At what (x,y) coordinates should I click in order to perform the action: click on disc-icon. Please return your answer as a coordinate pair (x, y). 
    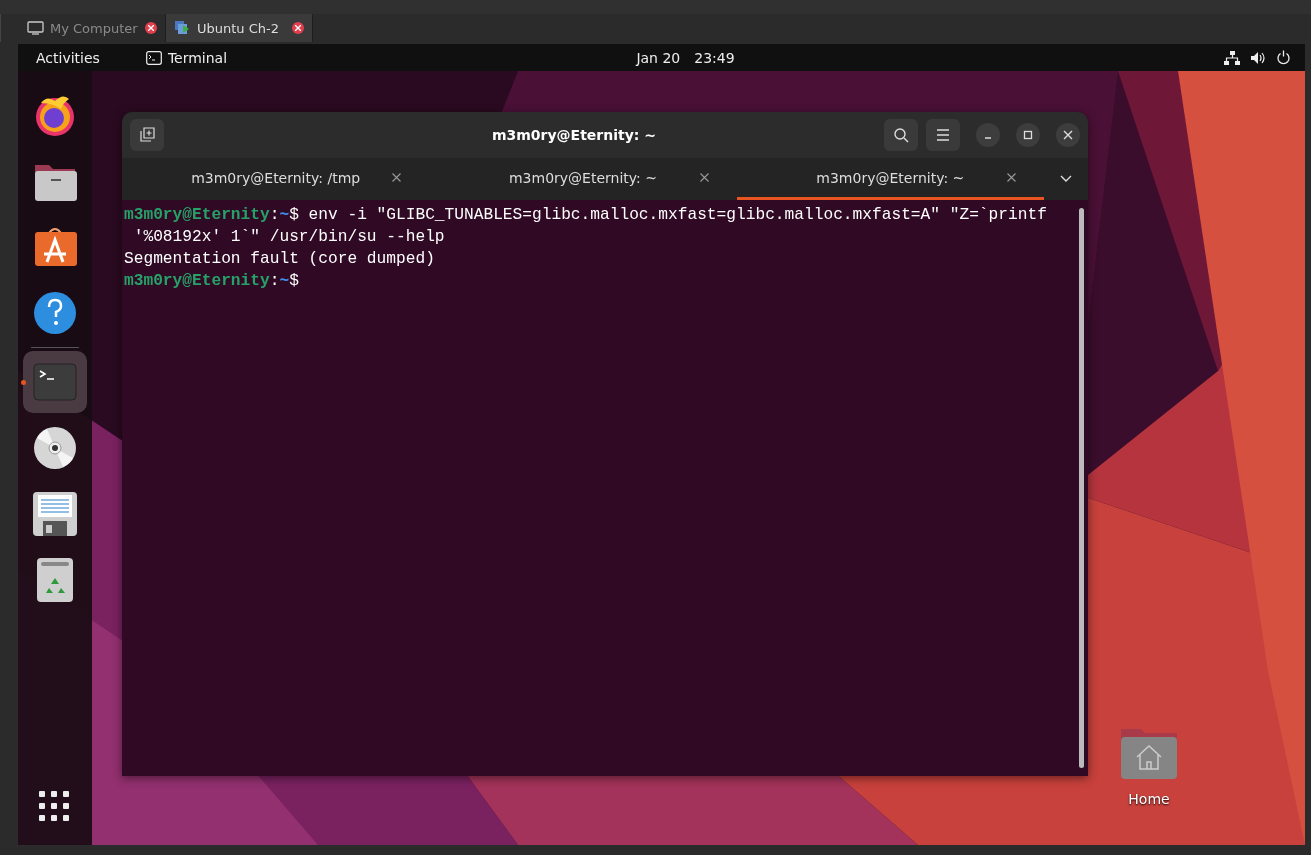
    Looking at the image, I should click on (55, 448).